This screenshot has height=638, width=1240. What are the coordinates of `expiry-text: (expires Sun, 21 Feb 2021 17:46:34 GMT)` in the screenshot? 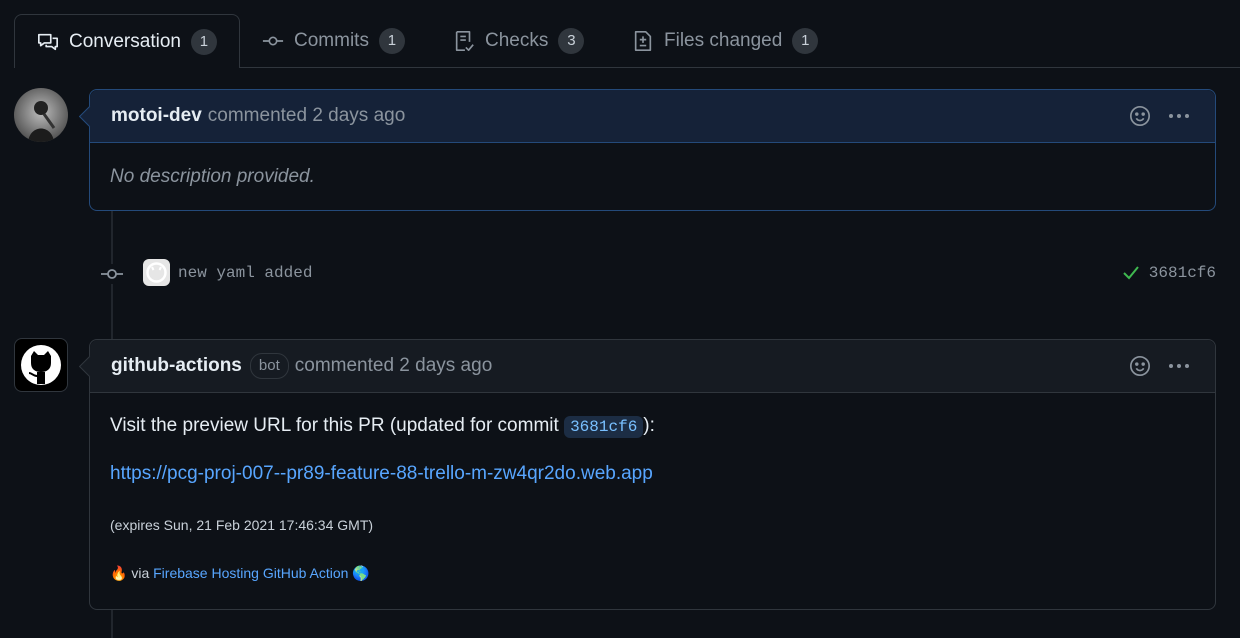 It's located at (242, 525).